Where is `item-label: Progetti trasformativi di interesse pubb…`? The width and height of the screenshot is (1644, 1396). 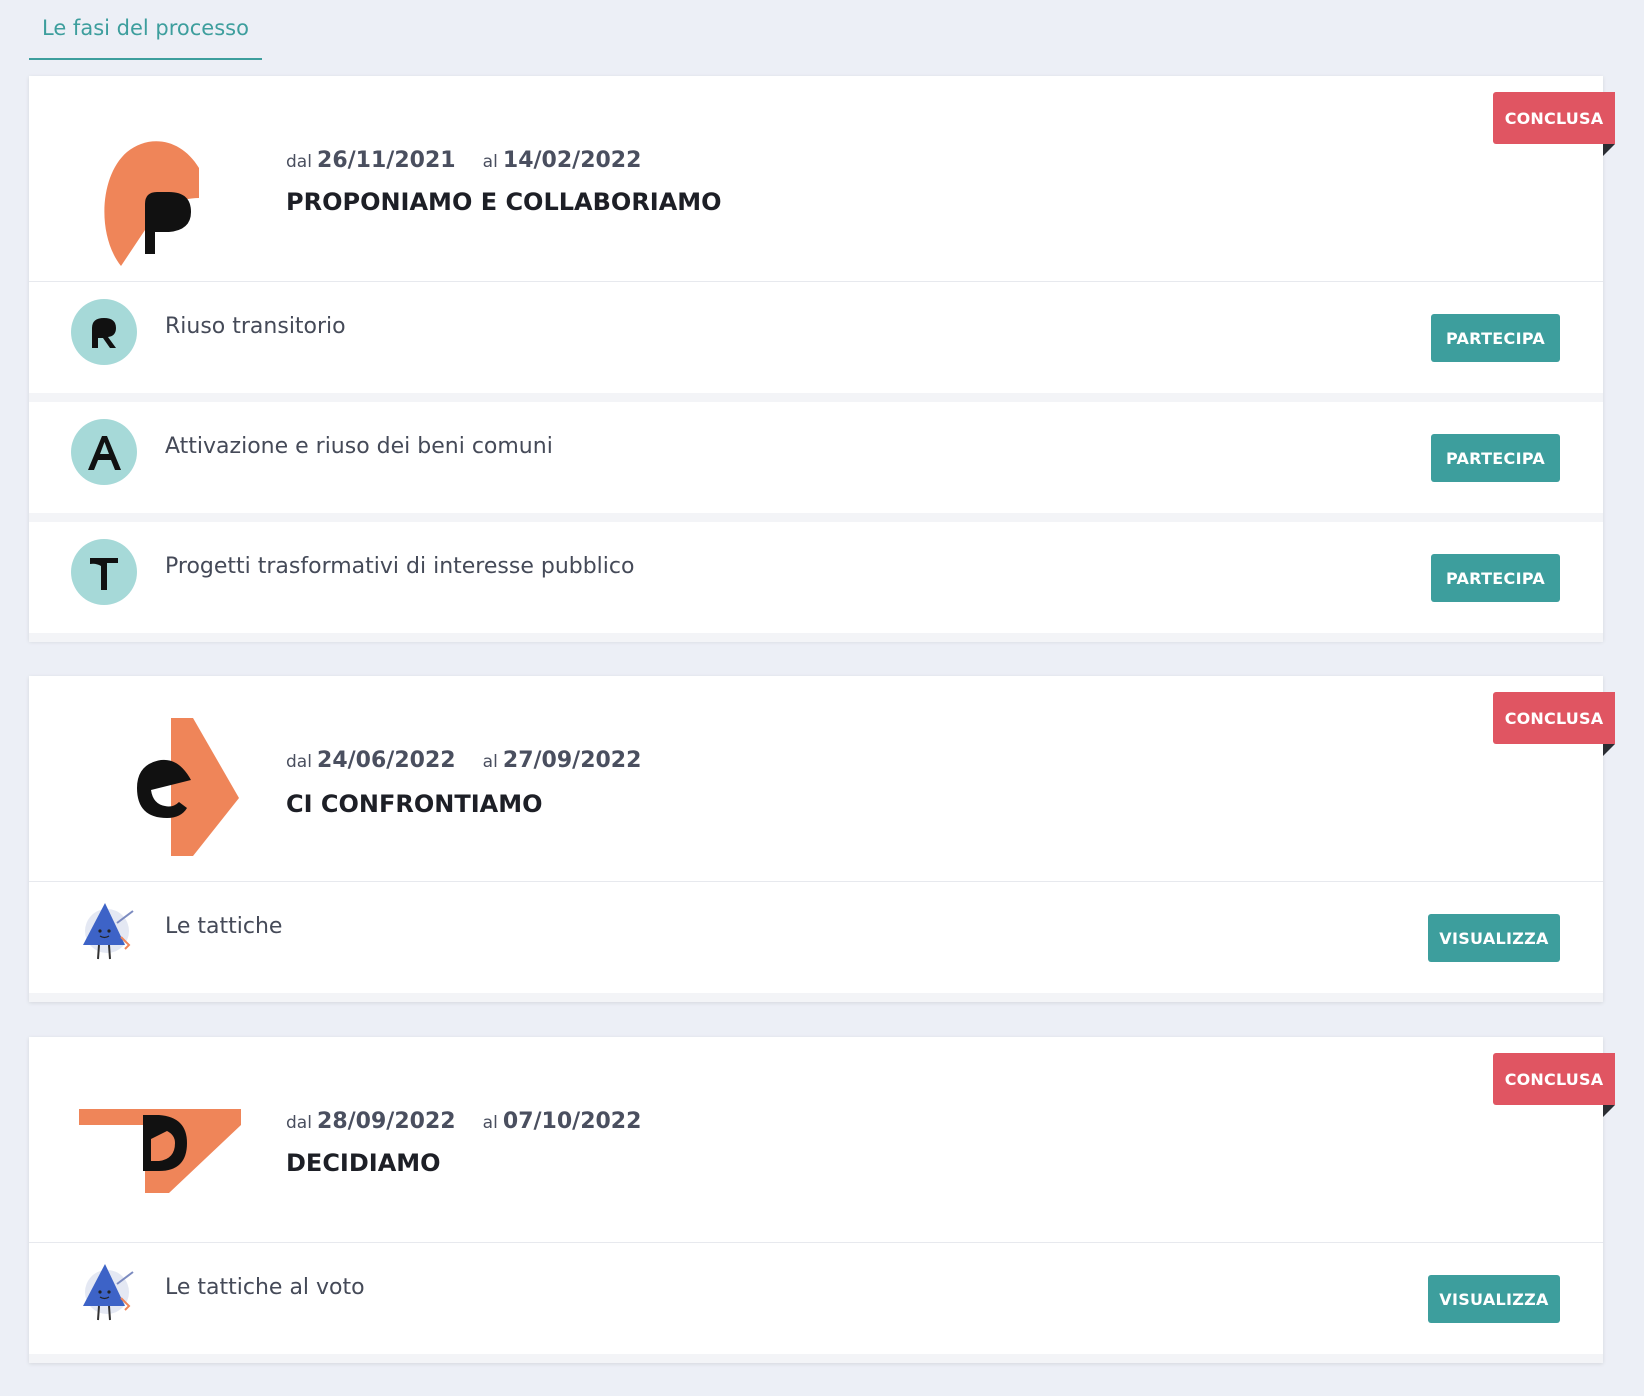 item-label: Progetti trasformativi di interesse pubb… is located at coordinates (400, 566).